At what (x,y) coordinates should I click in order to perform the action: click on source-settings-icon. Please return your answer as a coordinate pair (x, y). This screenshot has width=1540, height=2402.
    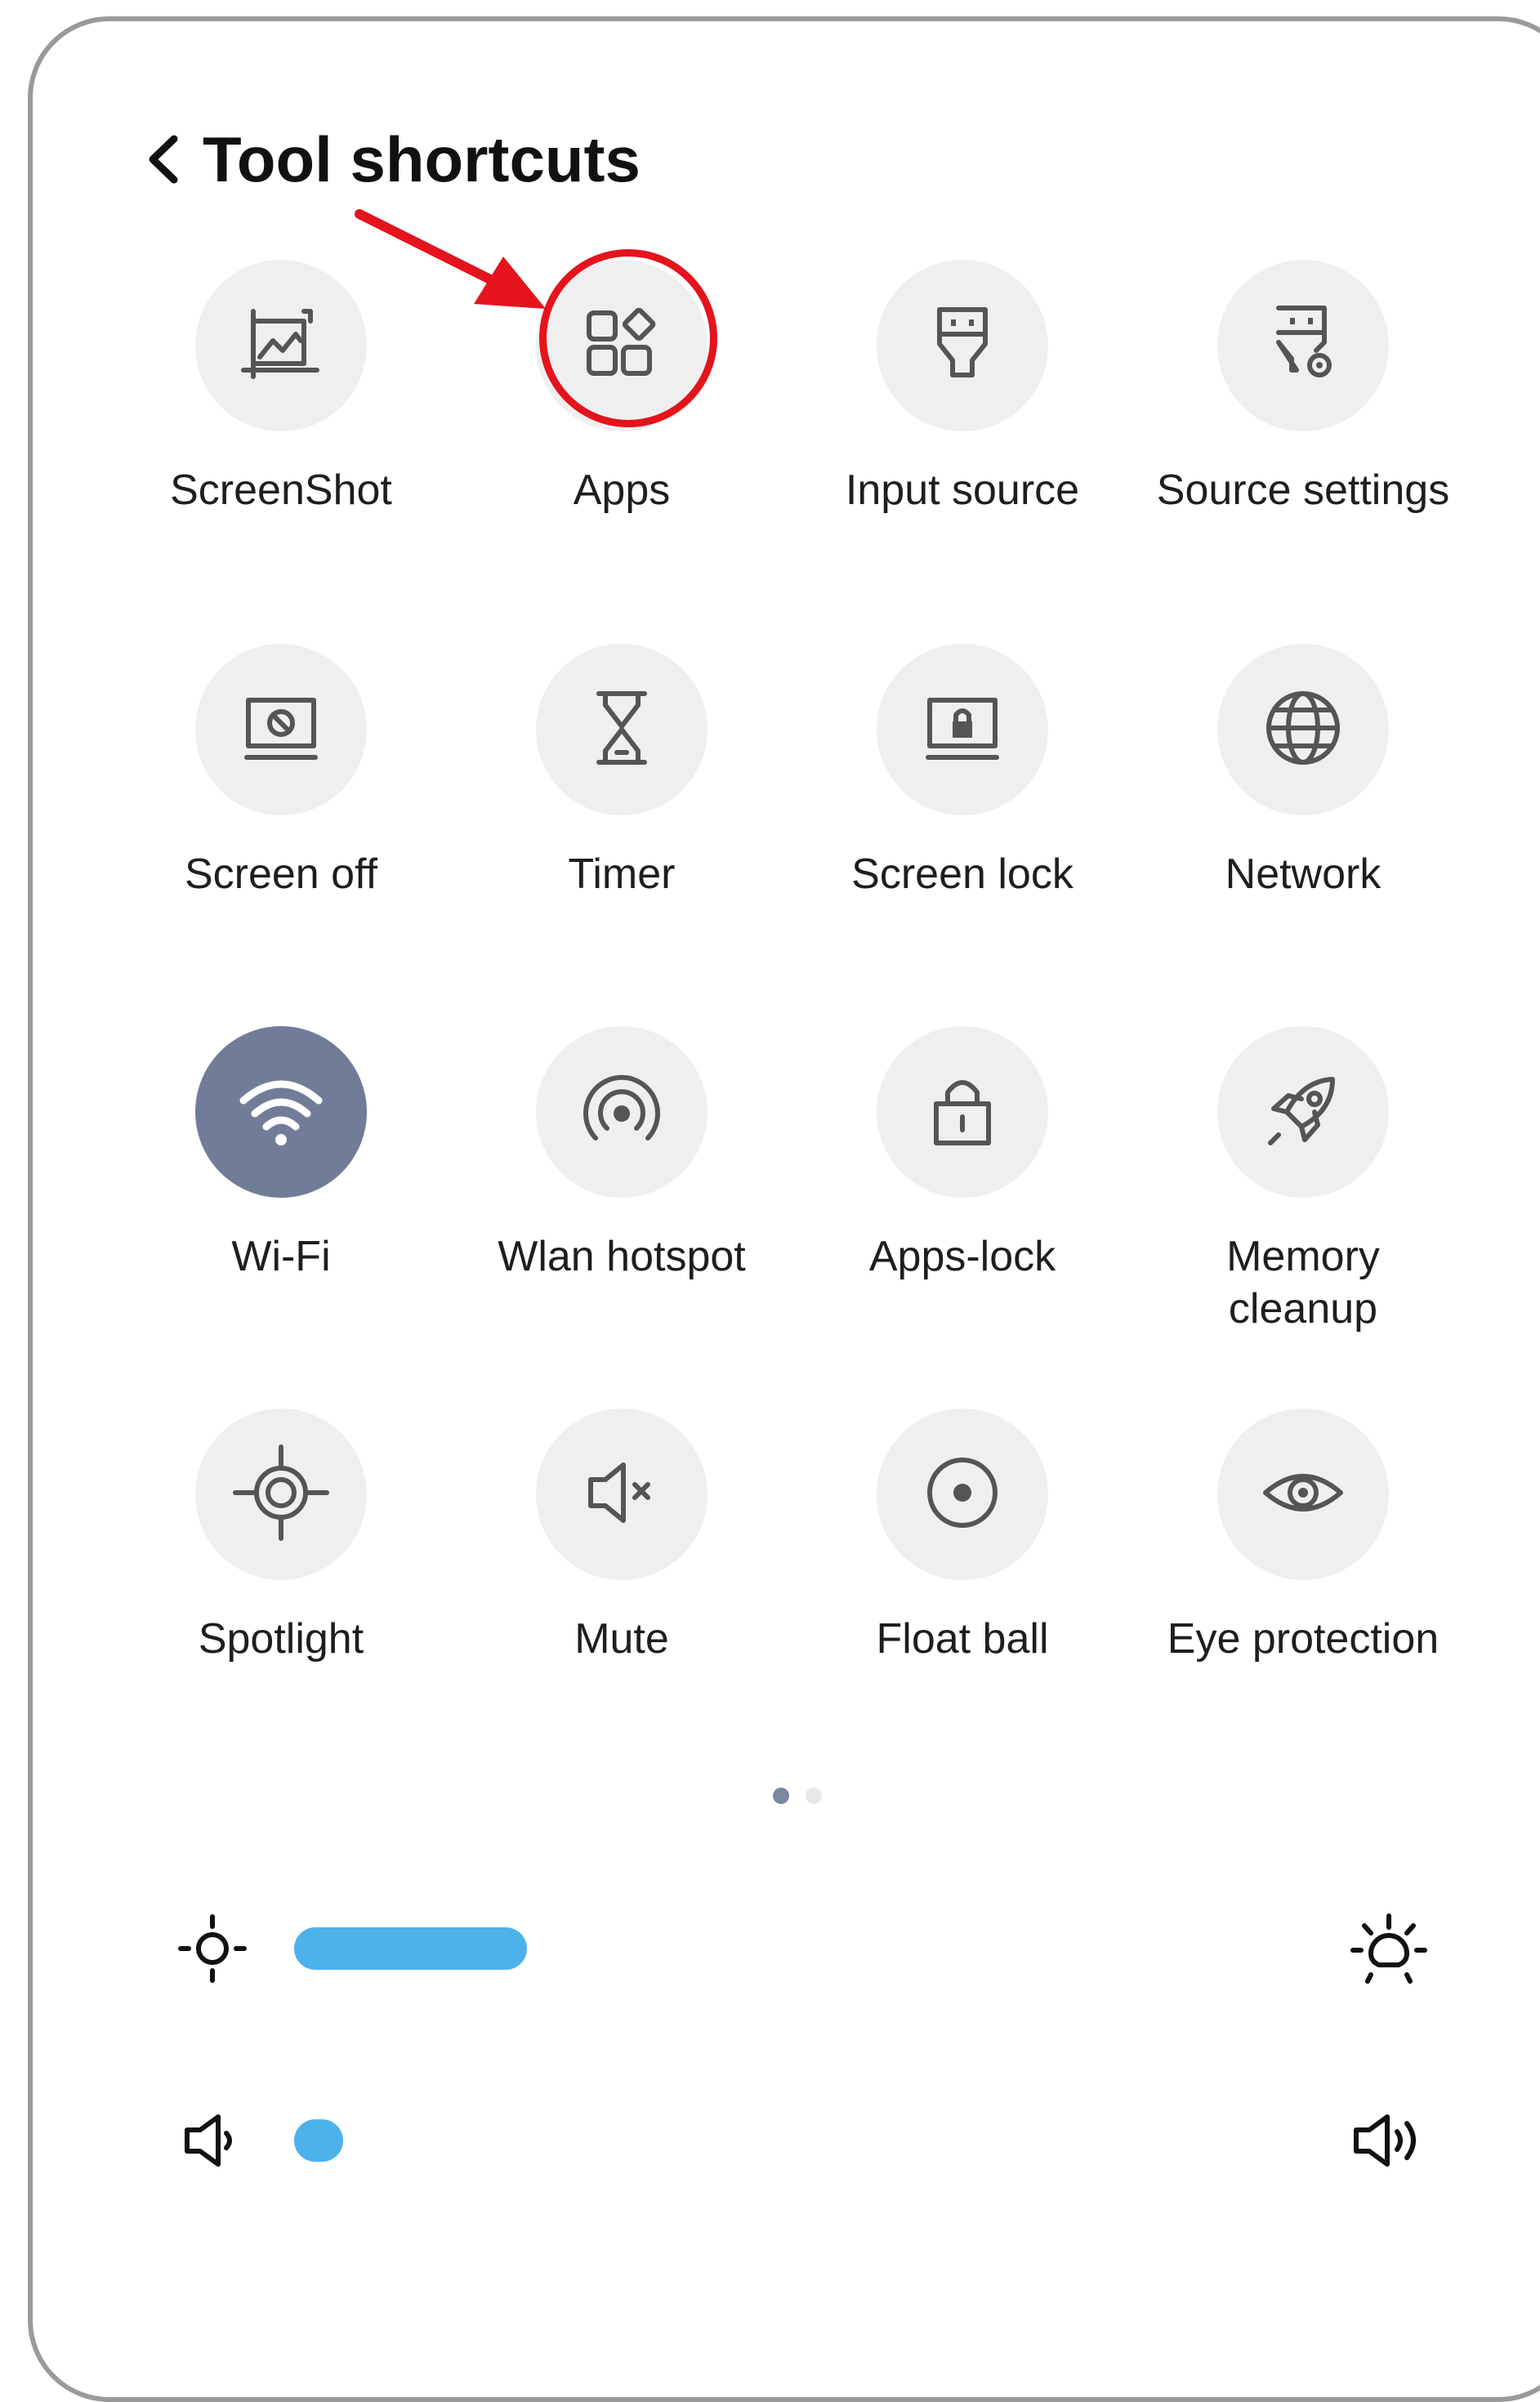
    Looking at the image, I should click on (1303, 346).